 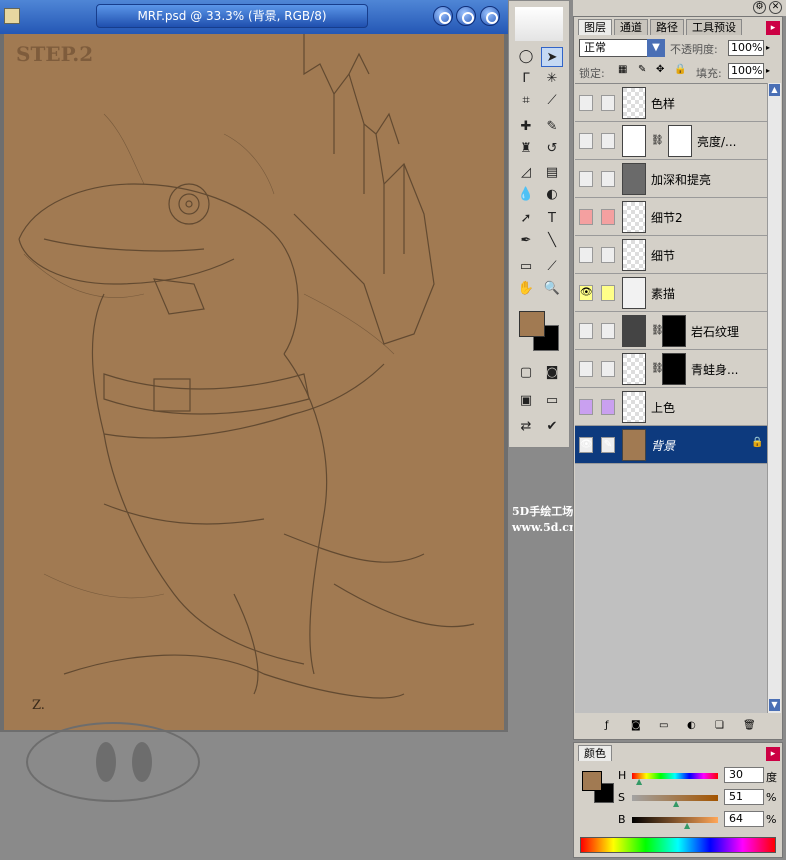 What do you see at coordinates (656, 48) in the screenshot?
I see `blend-dropdown-chevron-icon: ▼` at bounding box center [656, 48].